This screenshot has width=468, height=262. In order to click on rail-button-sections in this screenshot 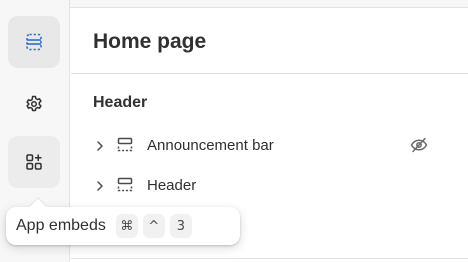, I will do `click(34, 42)`.